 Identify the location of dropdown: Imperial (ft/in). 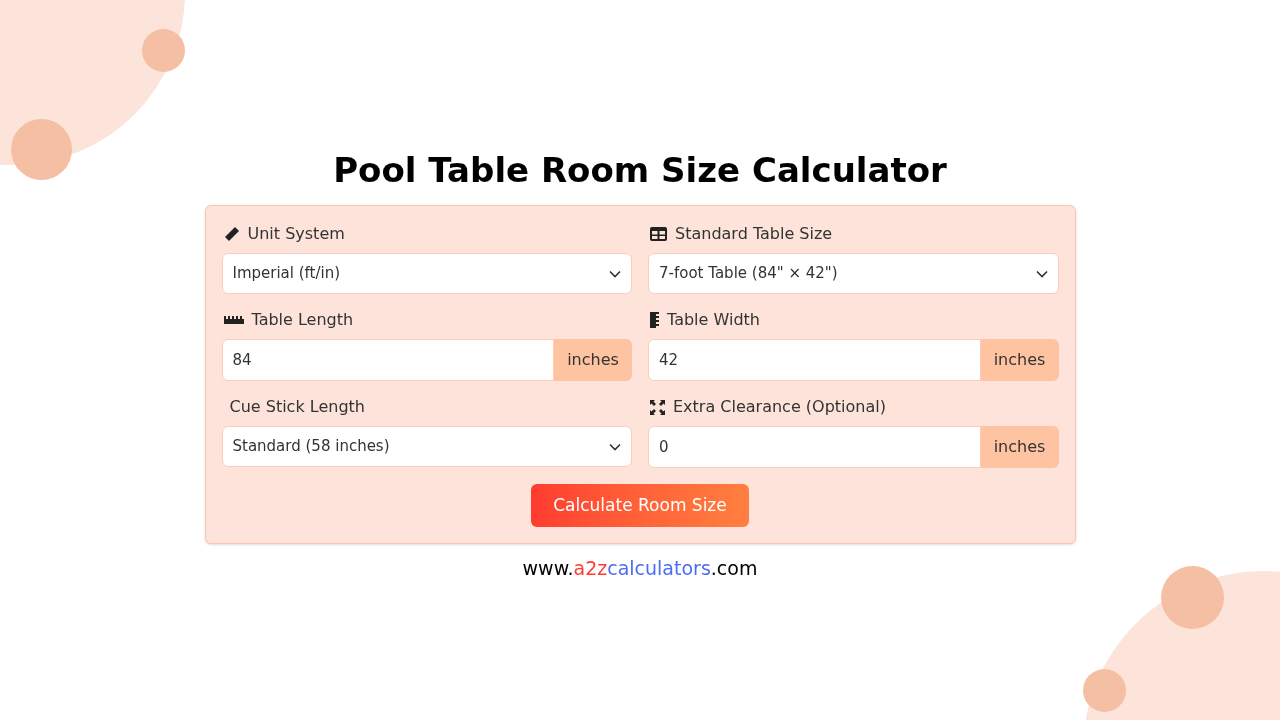
(426, 273).